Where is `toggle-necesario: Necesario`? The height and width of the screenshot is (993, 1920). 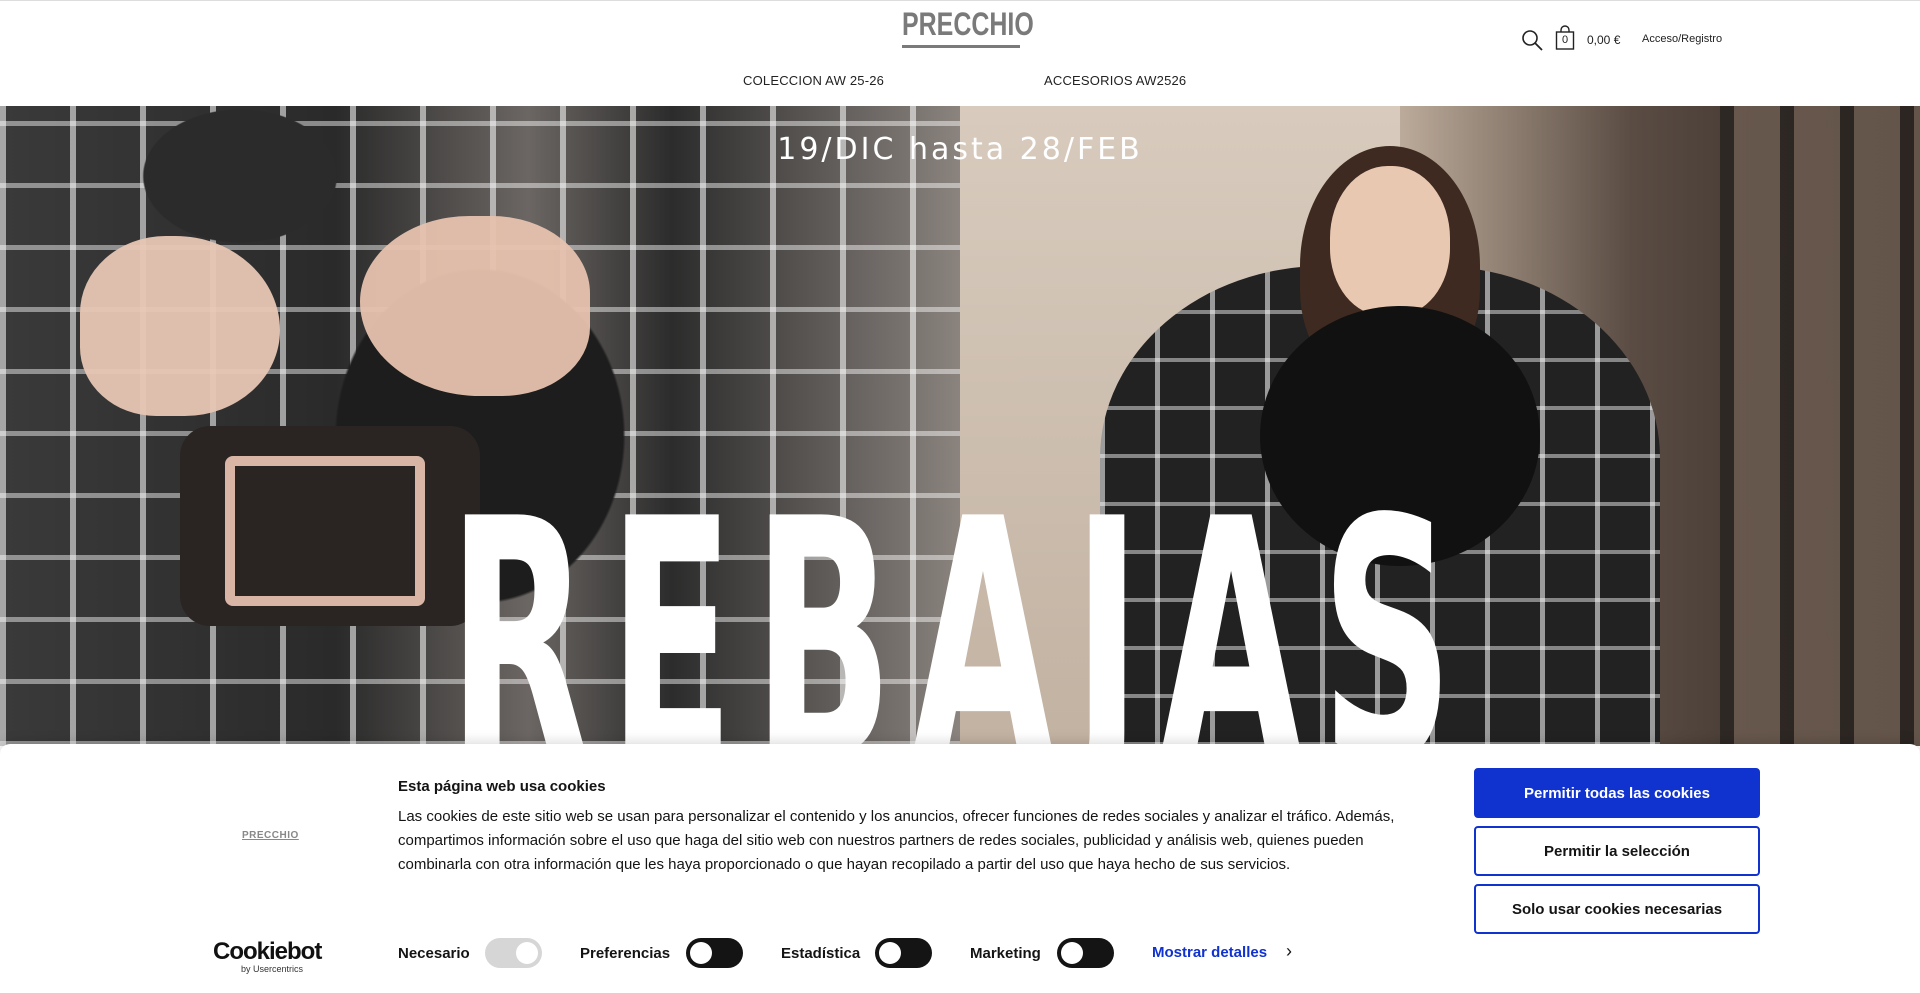 toggle-necesario: Necesario is located at coordinates (470, 953).